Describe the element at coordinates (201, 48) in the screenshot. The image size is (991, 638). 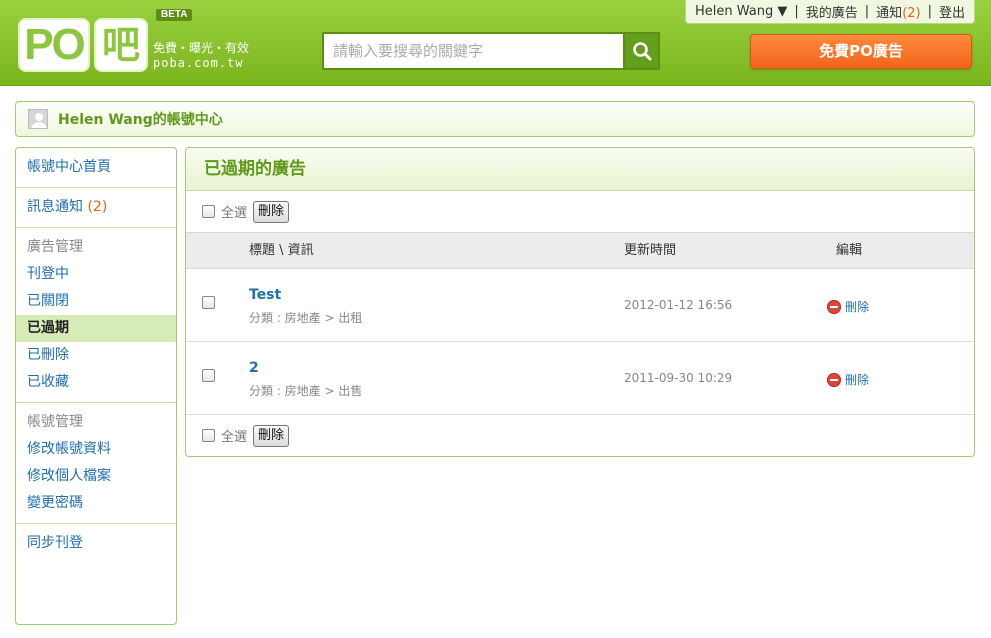
I see `tagline: 免費・曝光・有效` at that location.